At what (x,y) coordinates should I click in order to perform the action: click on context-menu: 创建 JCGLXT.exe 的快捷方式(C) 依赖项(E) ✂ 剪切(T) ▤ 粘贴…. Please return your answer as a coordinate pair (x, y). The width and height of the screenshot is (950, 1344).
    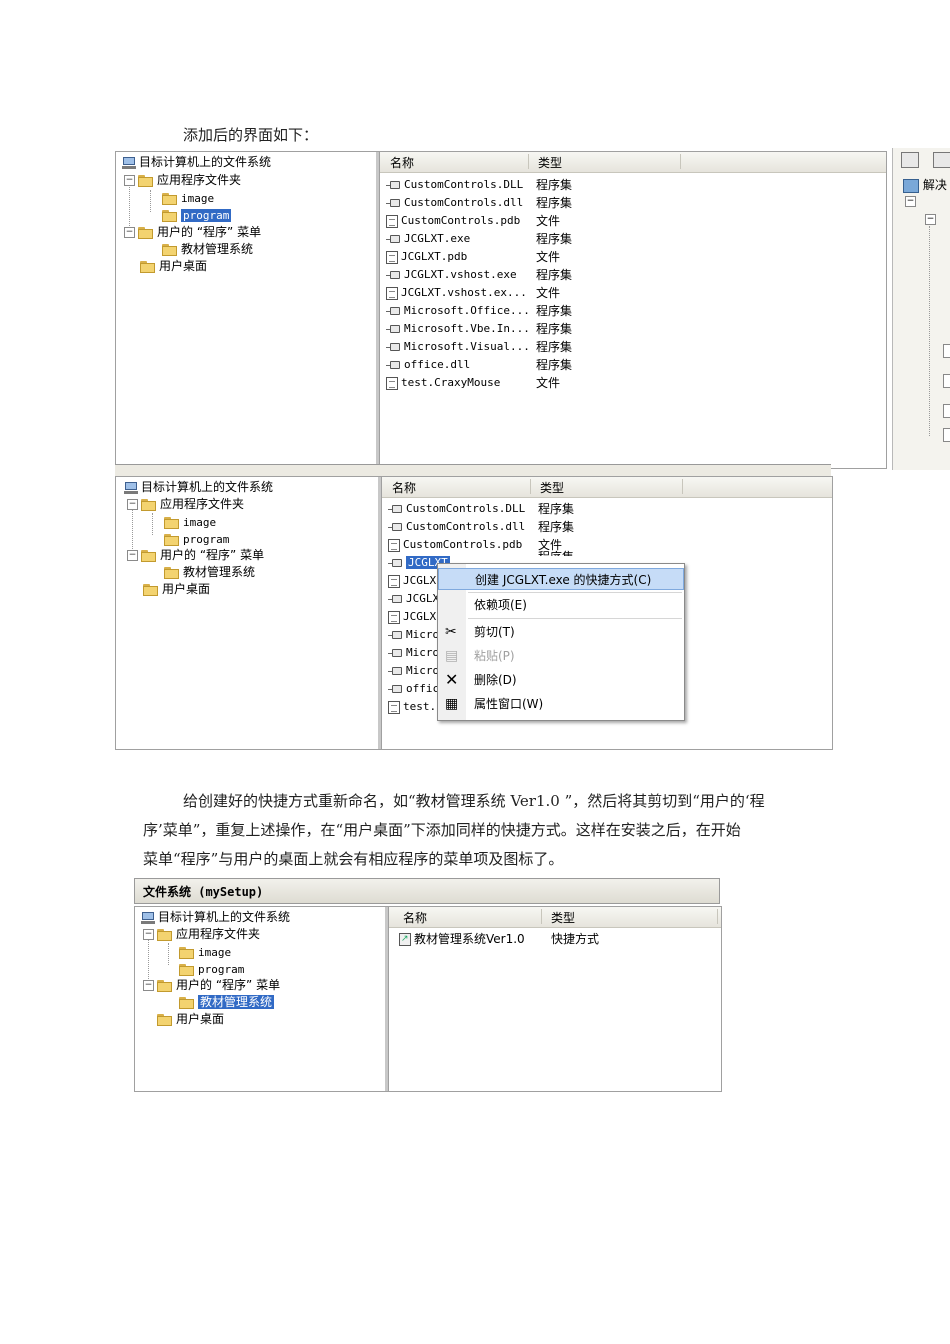
    Looking at the image, I should click on (561, 642).